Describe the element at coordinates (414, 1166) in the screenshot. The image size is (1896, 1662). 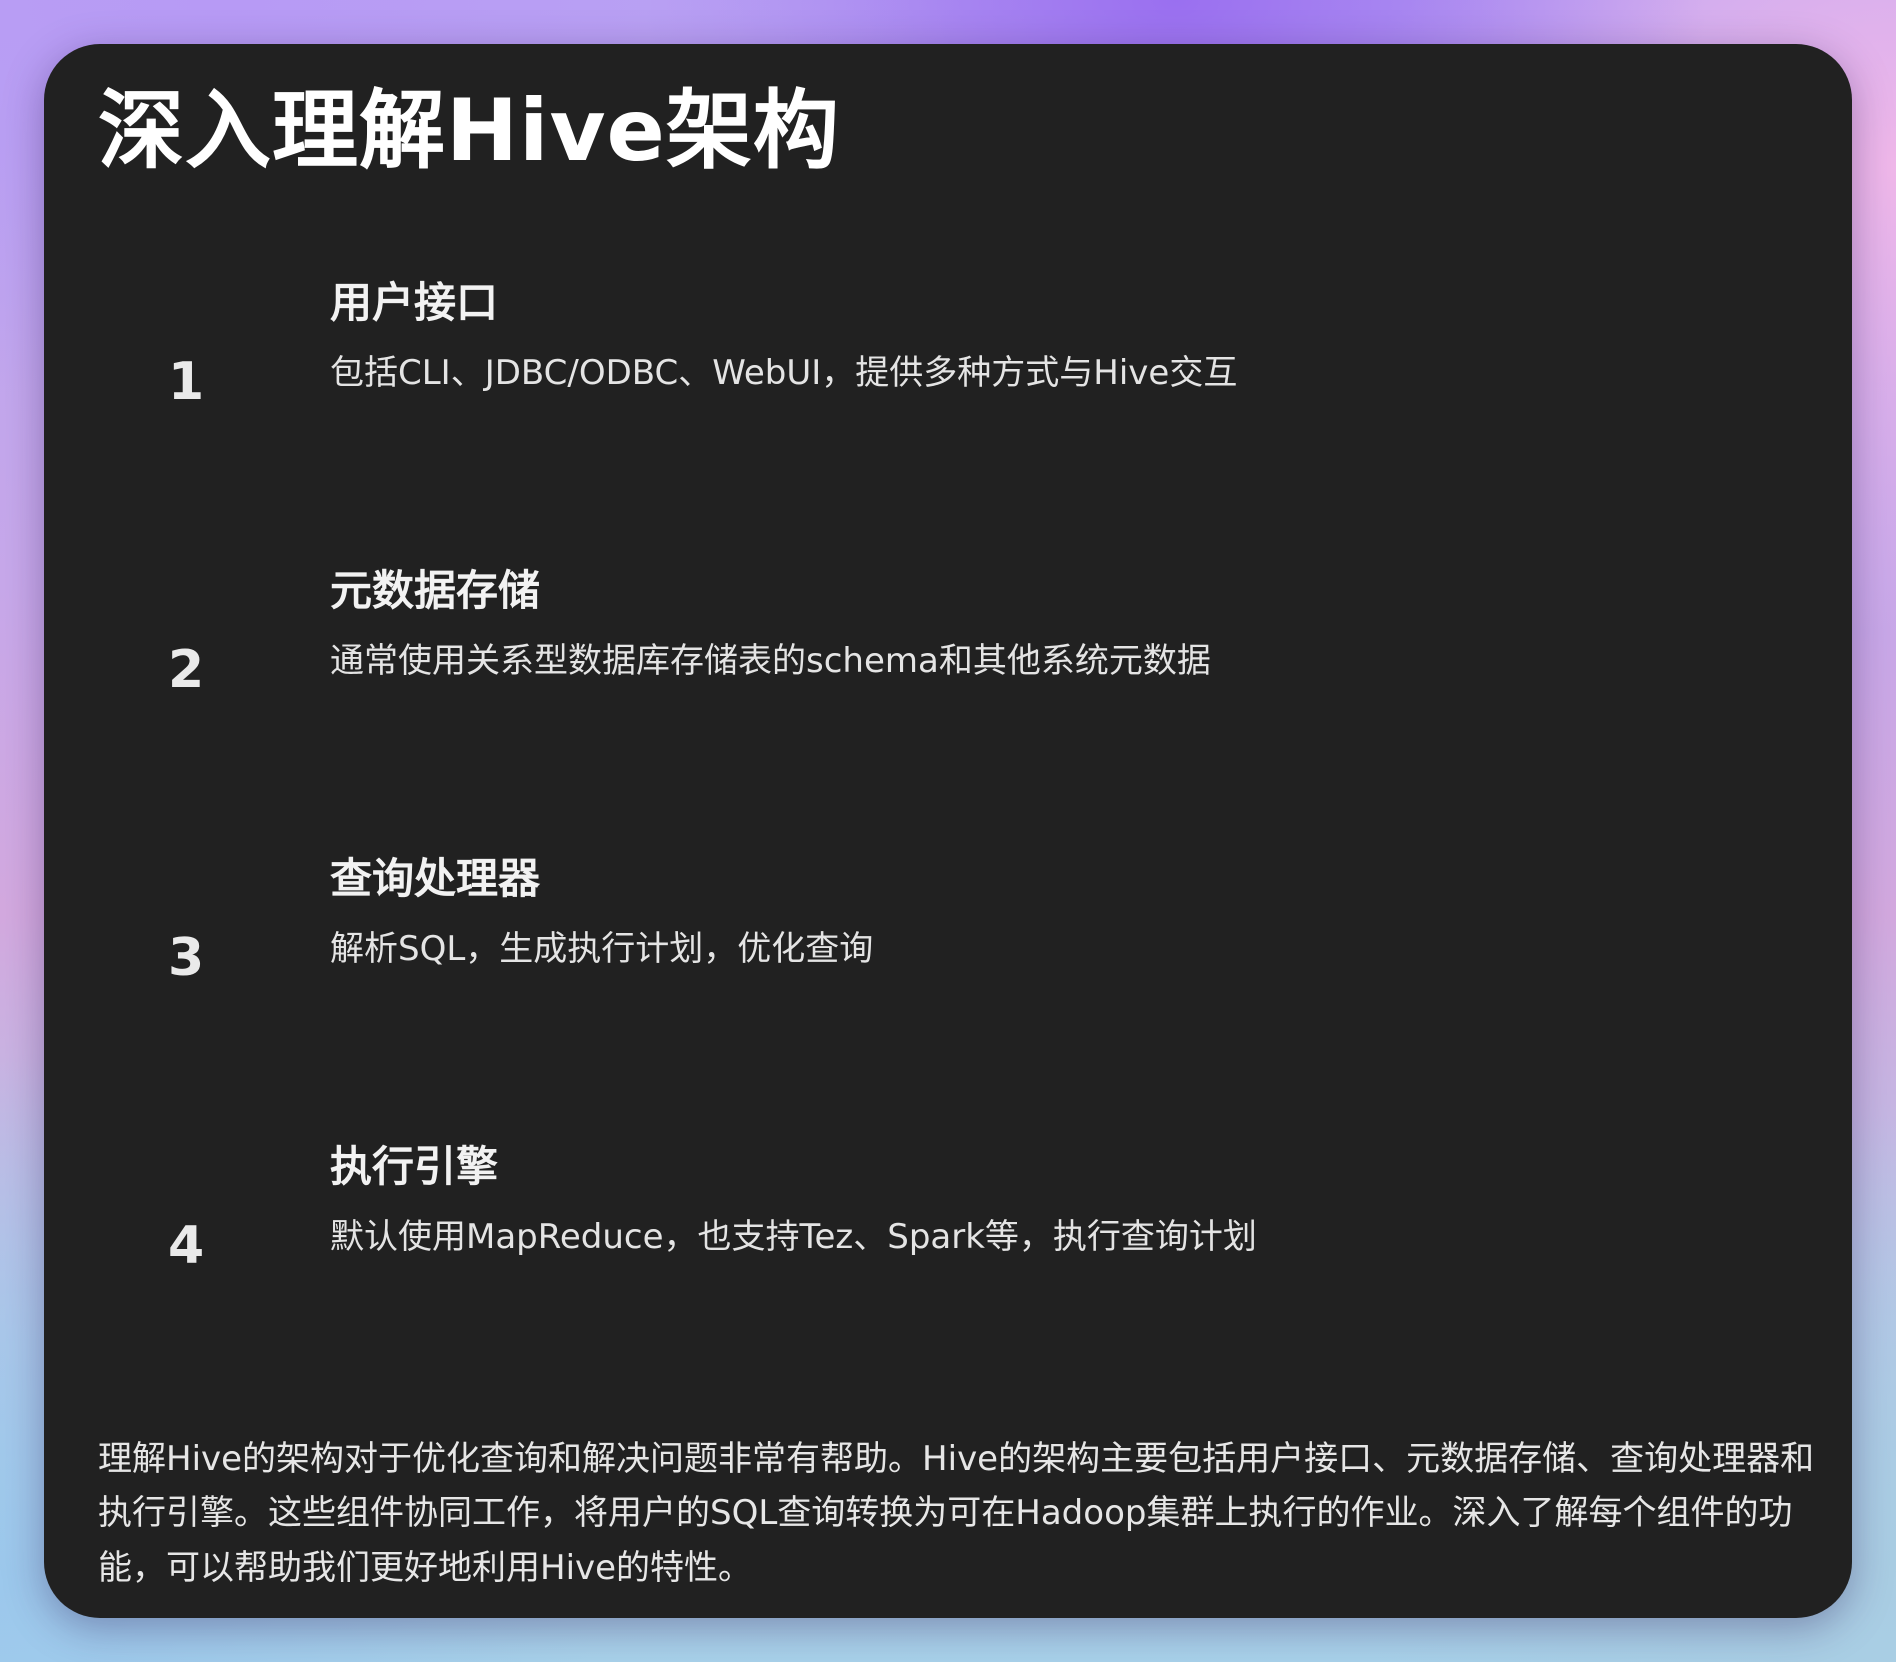
I see `item-heading: 执行引擎` at that location.